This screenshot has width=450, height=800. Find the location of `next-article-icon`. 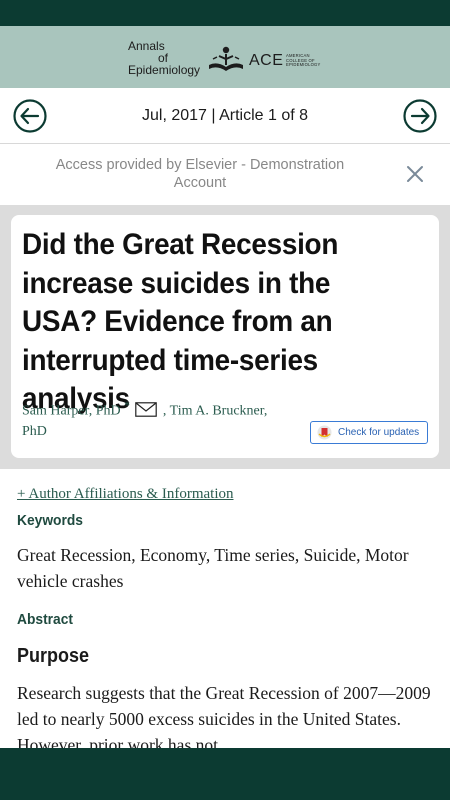

next-article-icon is located at coordinates (420, 116).